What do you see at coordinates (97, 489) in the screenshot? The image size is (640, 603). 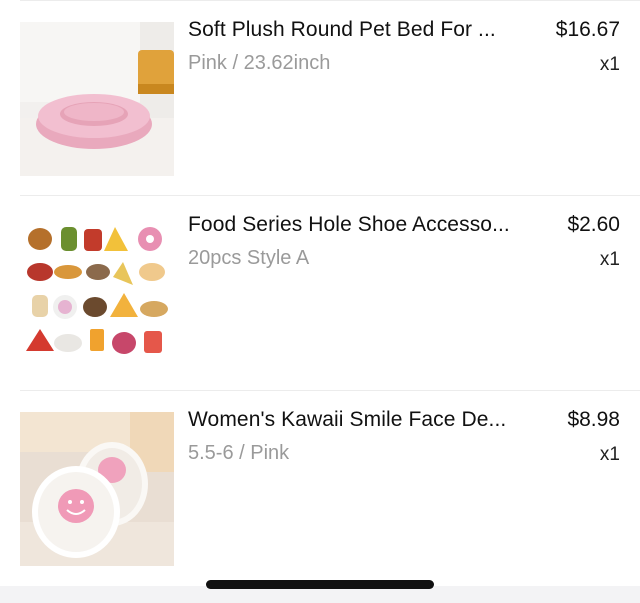 I see `product-image-slippers` at bounding box center [97, 489].